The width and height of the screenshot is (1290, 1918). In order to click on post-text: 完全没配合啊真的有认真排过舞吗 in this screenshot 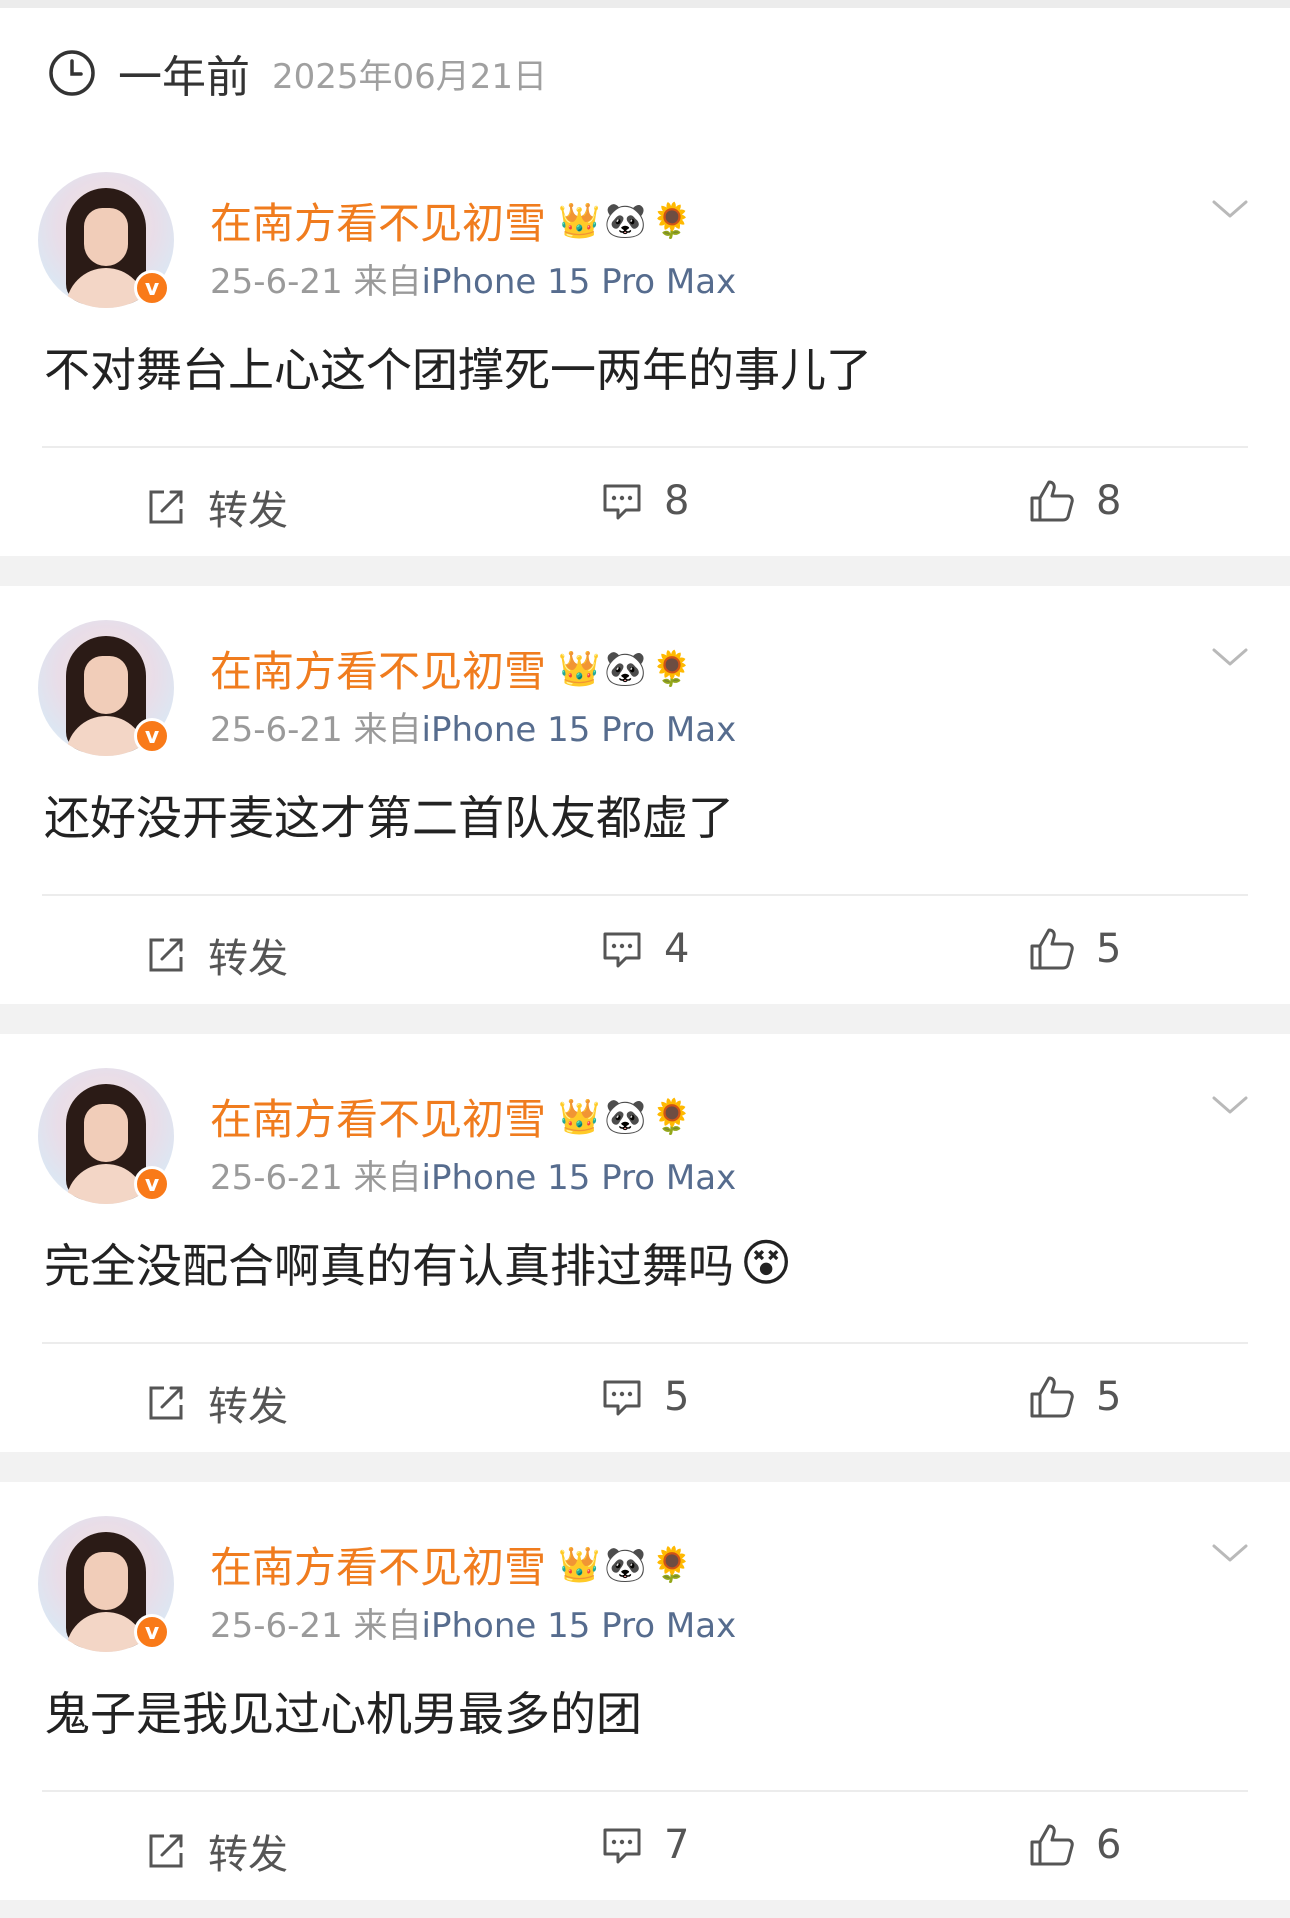, I will do `click(389, 1266)`.